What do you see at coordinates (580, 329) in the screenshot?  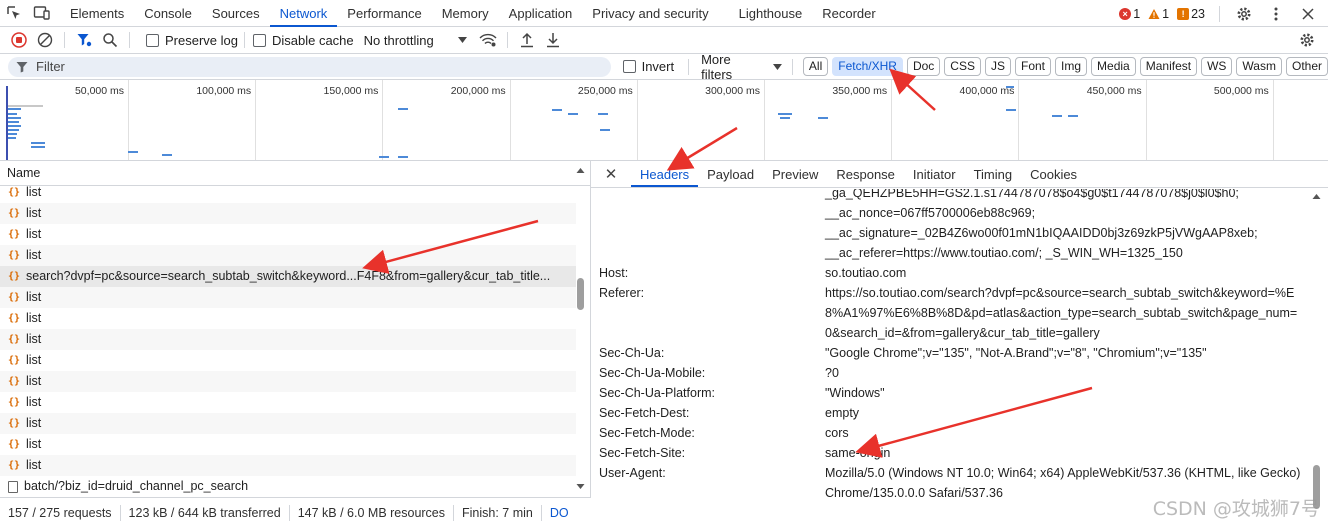 I see `request-list-scrollbar` at bounding box center [580, 329].